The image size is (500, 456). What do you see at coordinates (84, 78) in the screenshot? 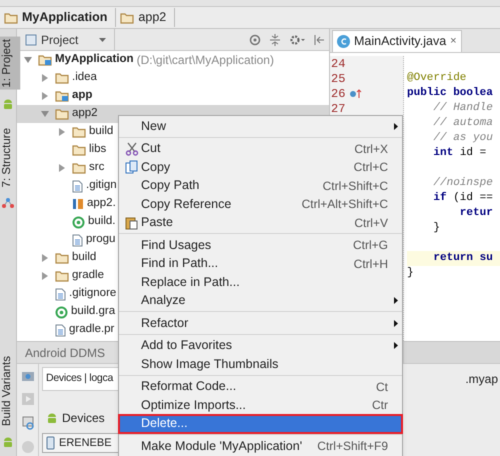
I see `tree-item-label: .idea` at bounding box center [84, 78].